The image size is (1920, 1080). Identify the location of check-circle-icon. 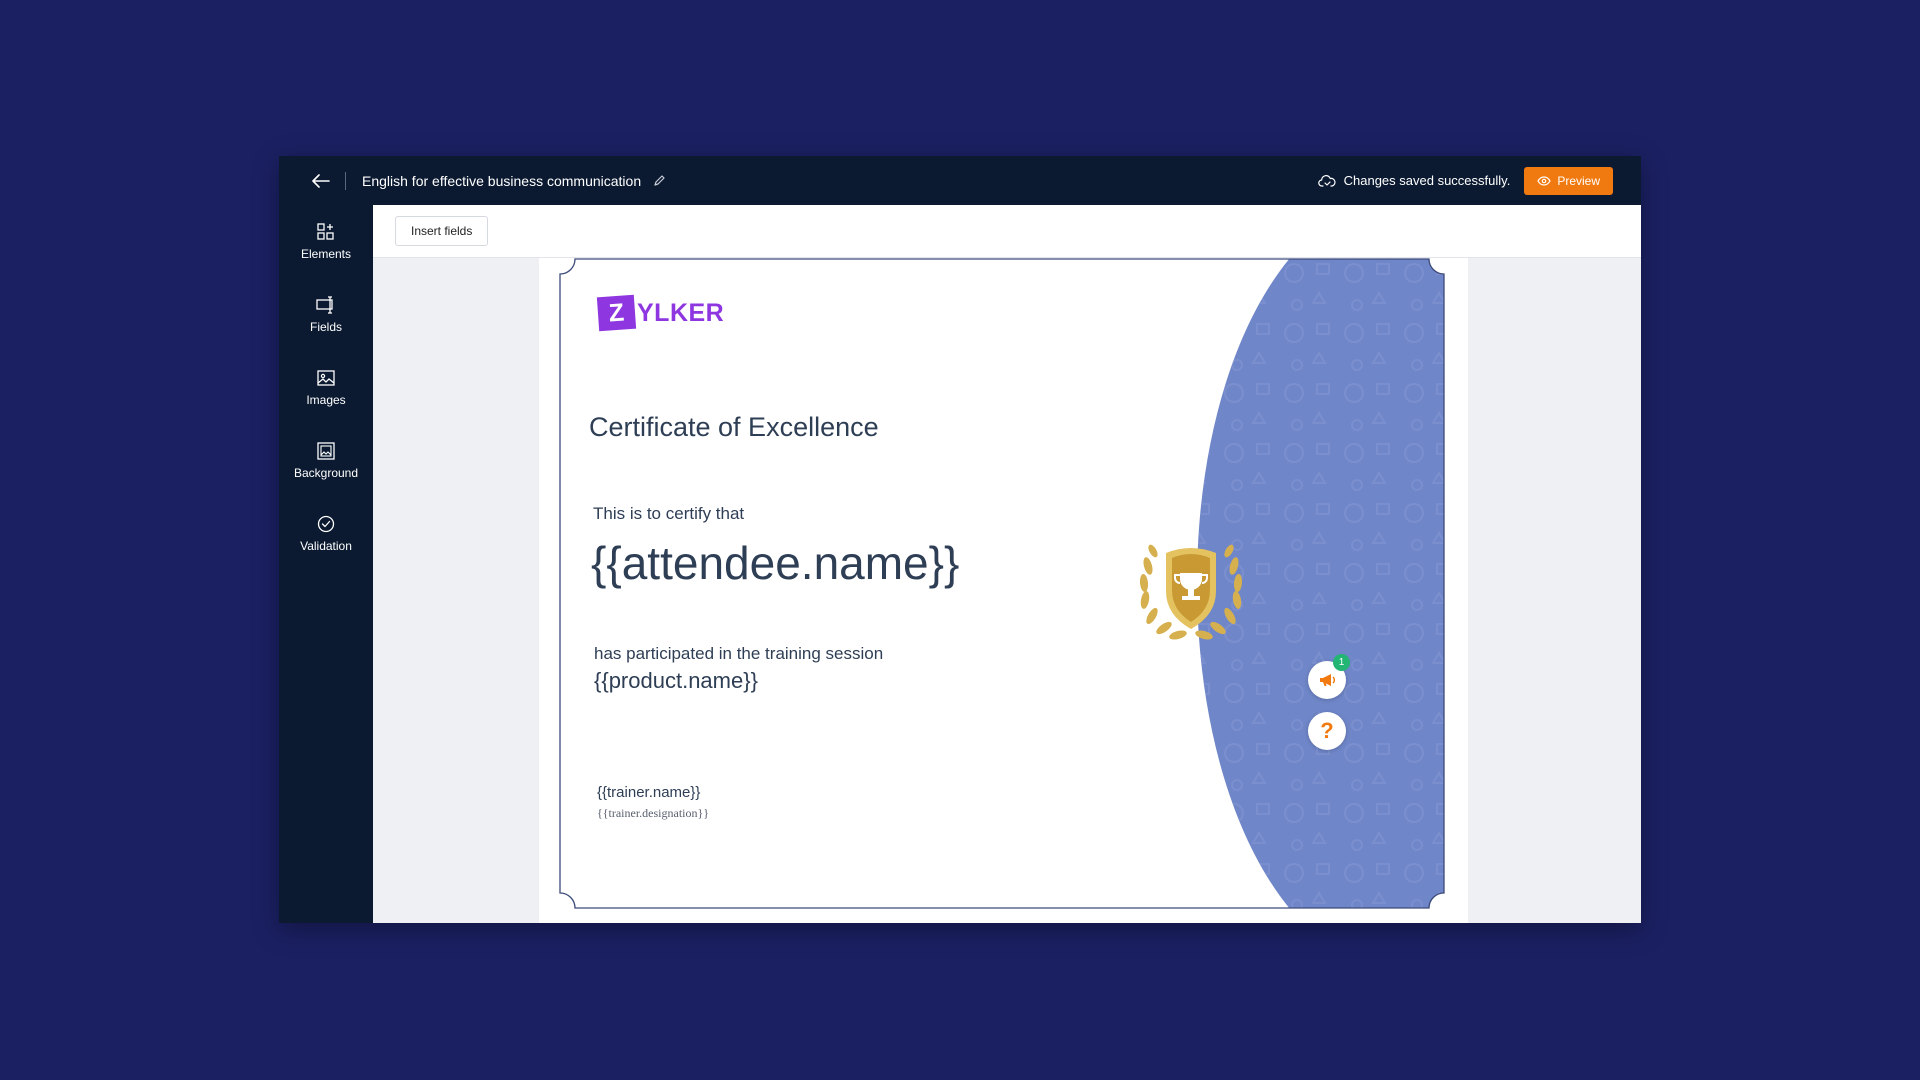
(326, 524).